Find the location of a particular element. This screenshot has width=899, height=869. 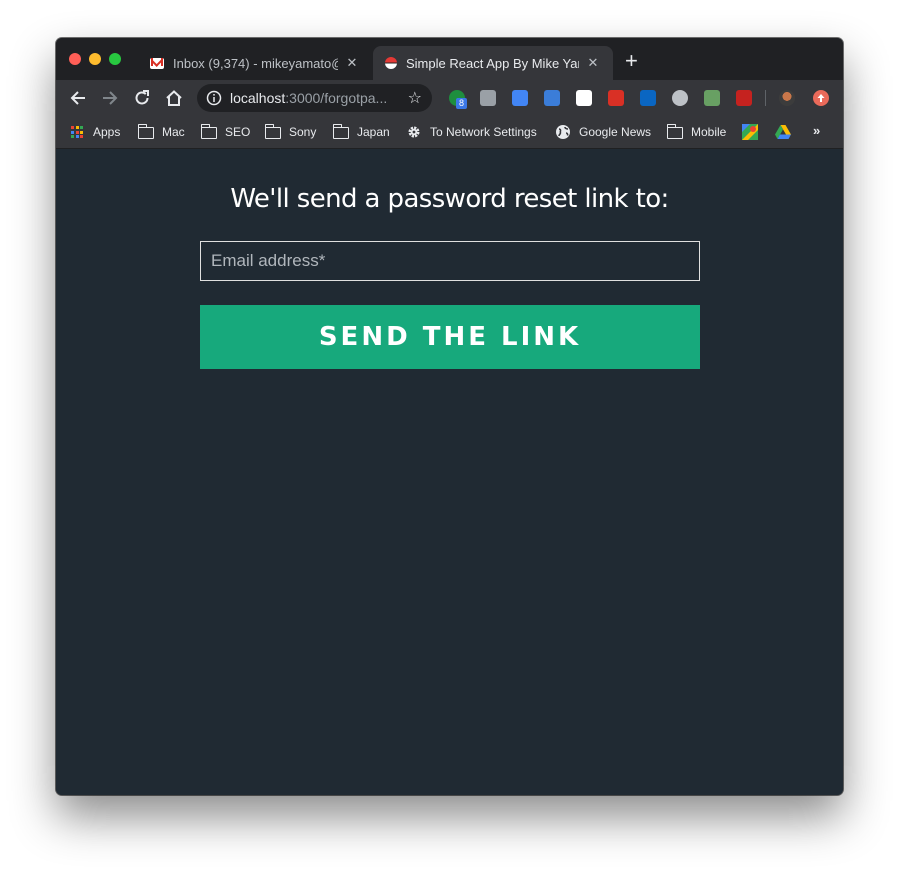

bookmark-star-icon: ☆ is located at coordinates (415, 98).